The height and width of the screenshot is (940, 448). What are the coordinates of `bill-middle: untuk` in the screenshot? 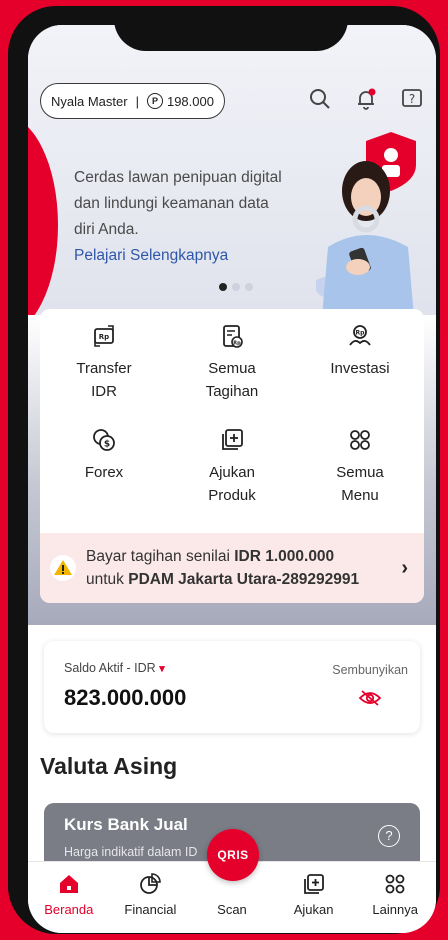 It's located at (107, 579).